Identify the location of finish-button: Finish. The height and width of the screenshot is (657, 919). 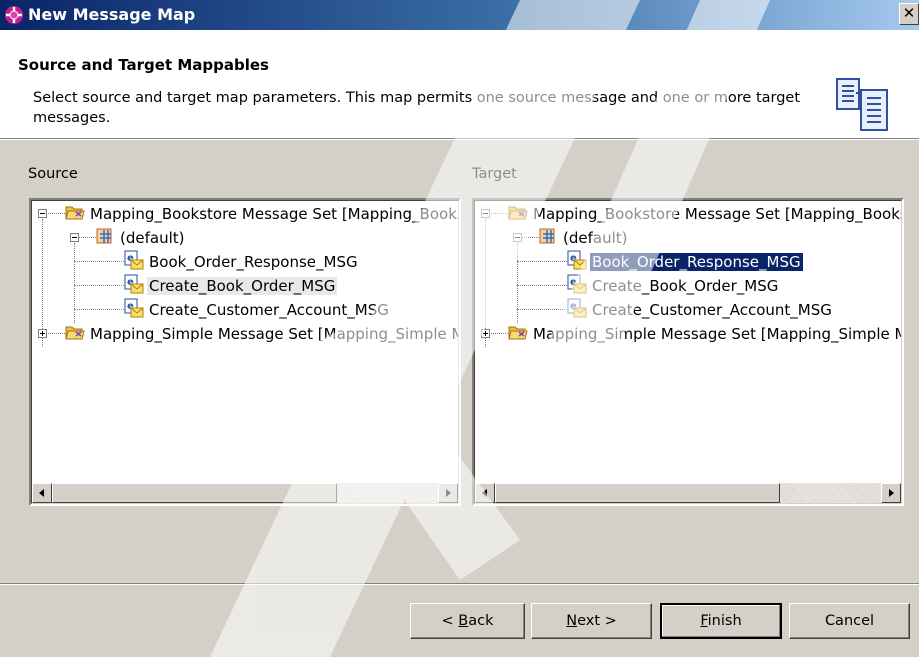
(721, 621).